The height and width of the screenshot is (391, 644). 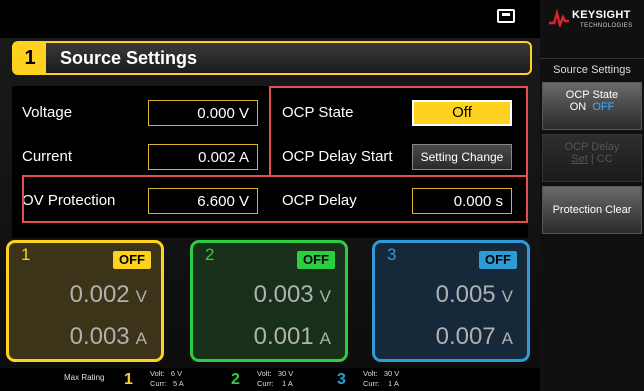 I want to click on ocp-state-softkey: OCP State ON OFF, so click(x=592, y=106).